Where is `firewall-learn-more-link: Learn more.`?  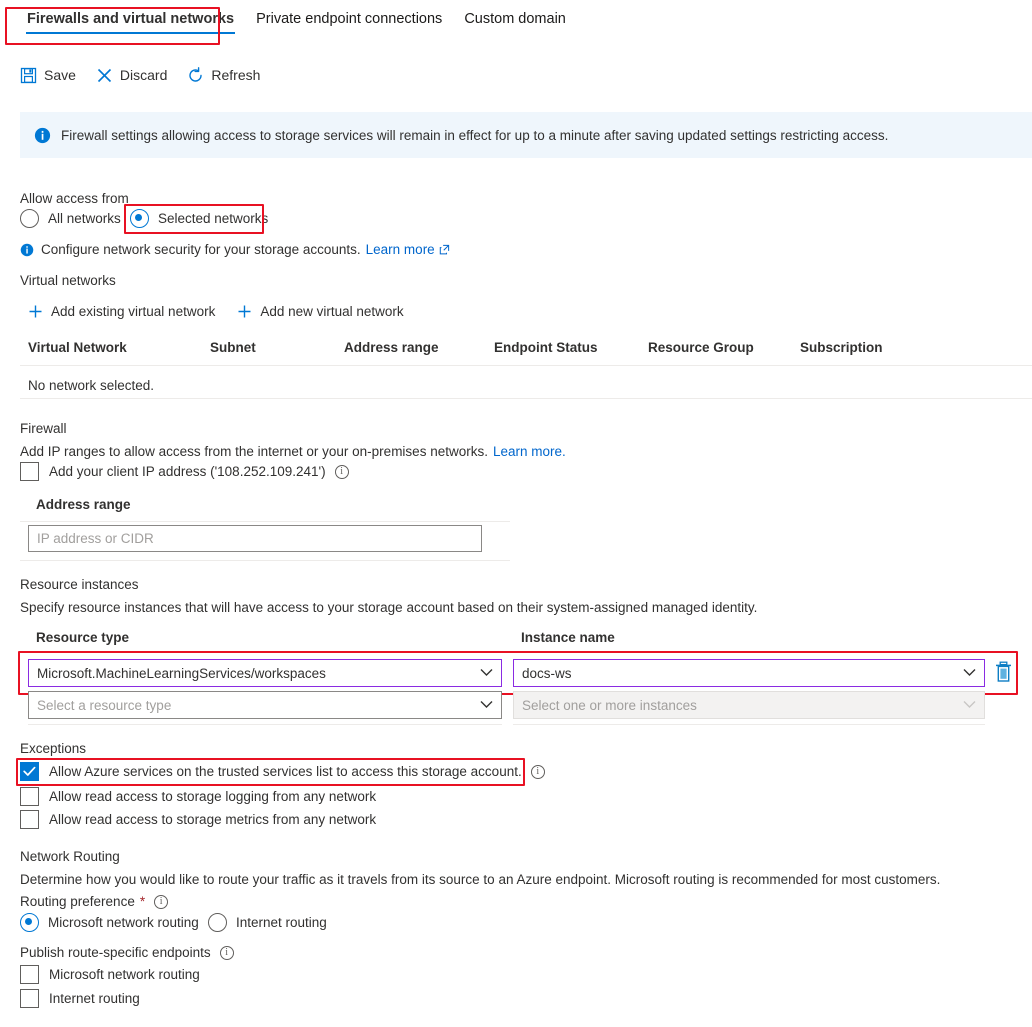 firewall-learn-more-link: Learn more. is located at coordinates (529, 451).